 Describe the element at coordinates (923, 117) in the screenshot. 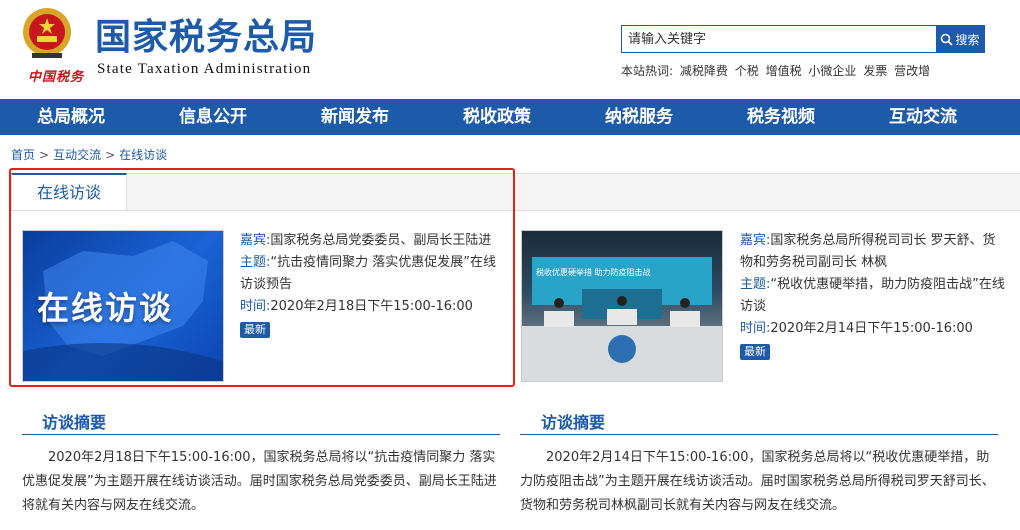

I see `nav-item-interaction: 互动交流` at that location.